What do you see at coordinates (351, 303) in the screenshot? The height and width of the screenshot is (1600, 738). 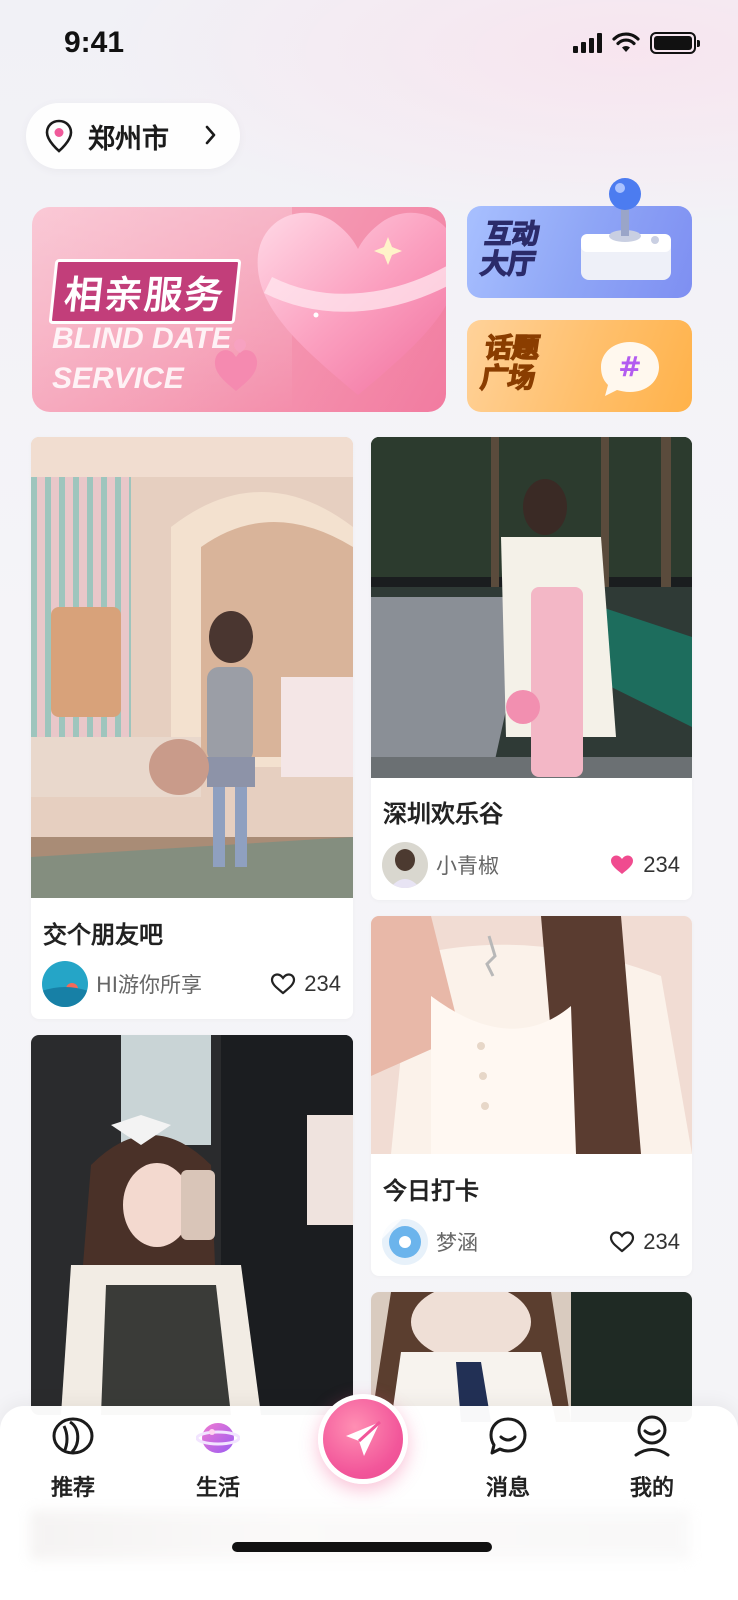 I see `heart-3d-icon` at bounding box center [351, 303].